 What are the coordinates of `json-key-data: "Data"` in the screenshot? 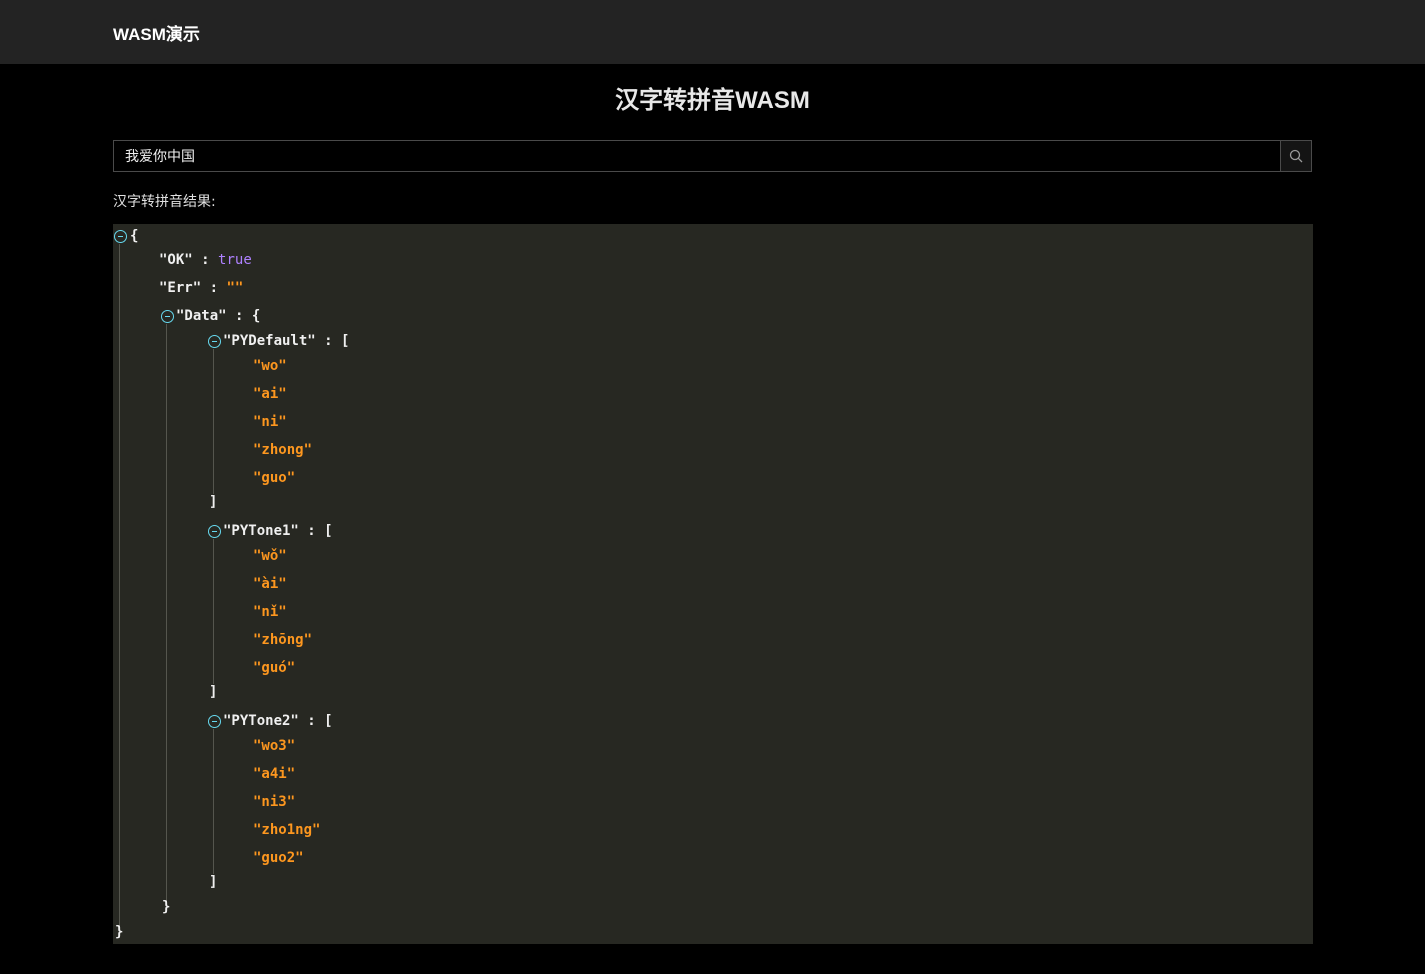 It's located at (201, 316).